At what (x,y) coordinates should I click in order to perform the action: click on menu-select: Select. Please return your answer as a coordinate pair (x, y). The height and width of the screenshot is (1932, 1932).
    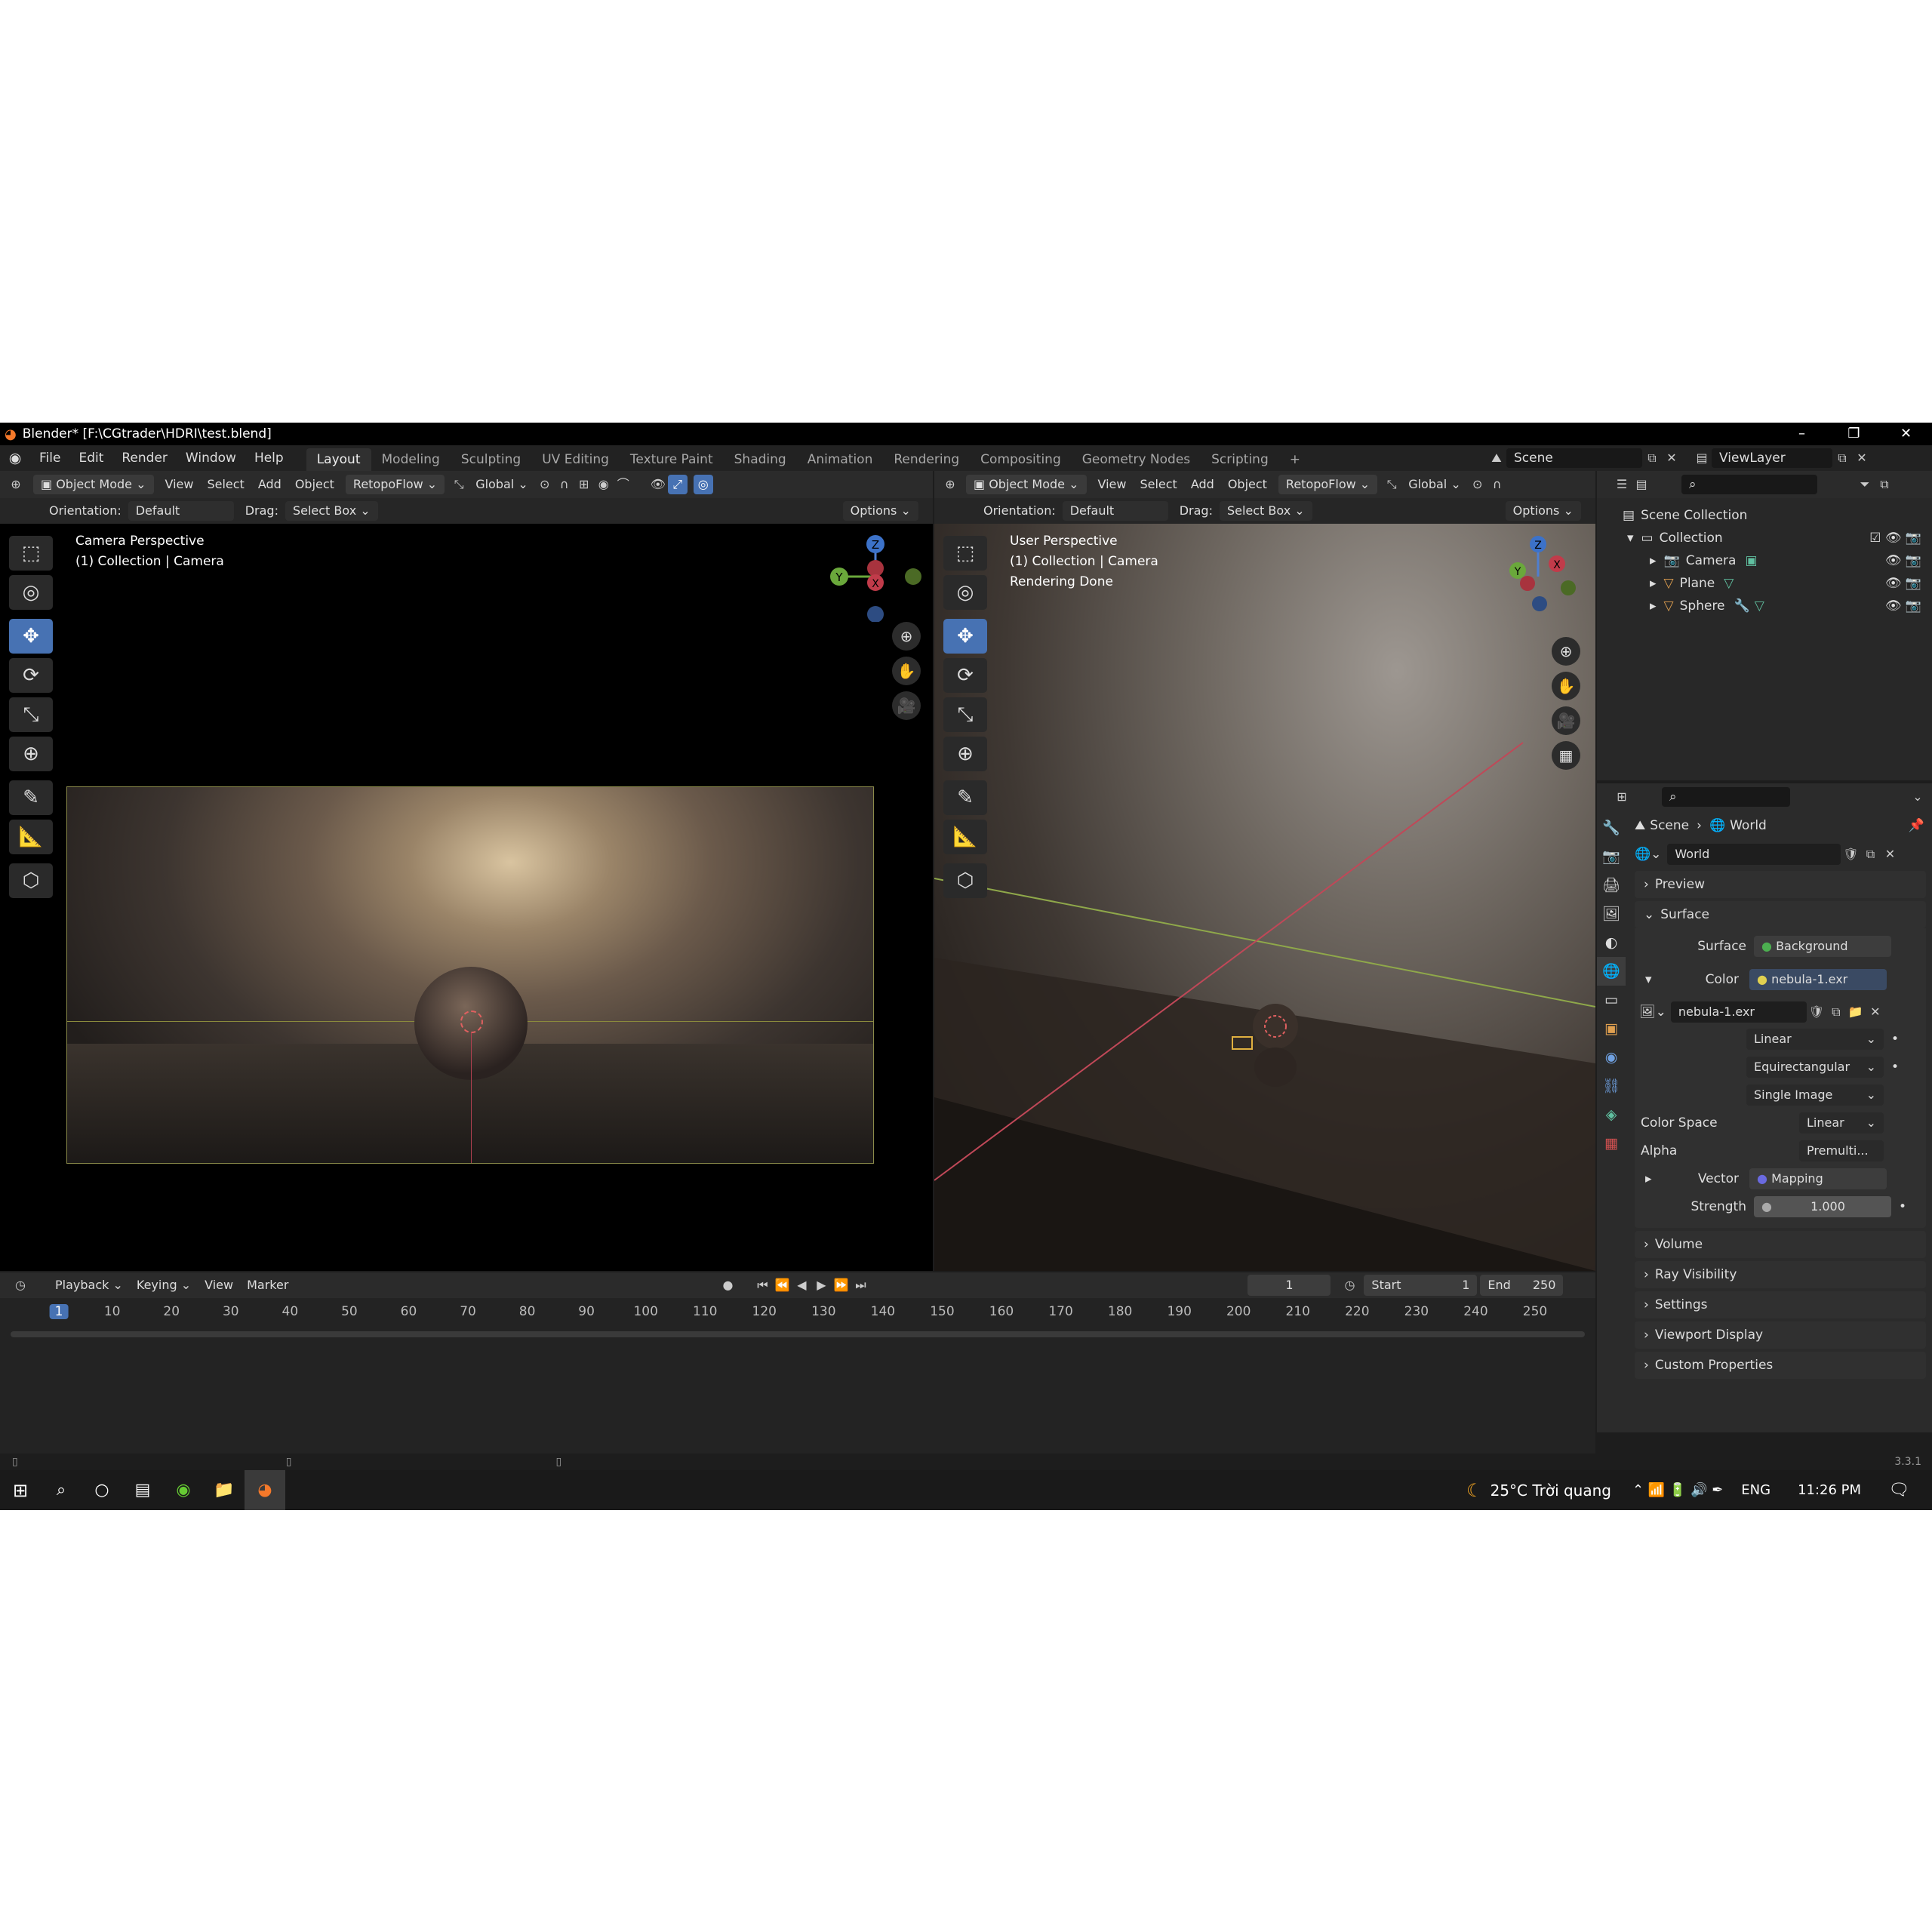
    Looking at the image, I should click on (225, 484).